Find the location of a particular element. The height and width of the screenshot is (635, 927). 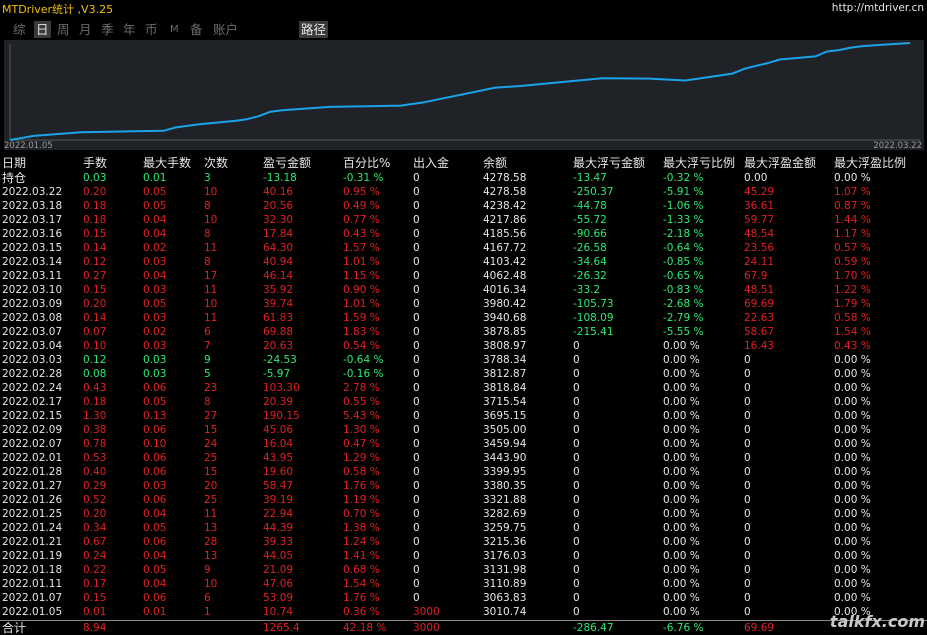

tab-weekly: 周 is located at coordinates (63, 29).